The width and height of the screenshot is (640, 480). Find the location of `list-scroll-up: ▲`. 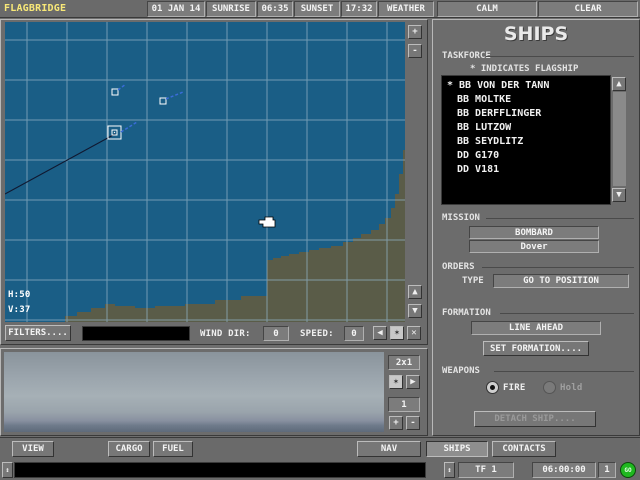

list-scroll-up: ▲ is located at coordinates (619, 84).